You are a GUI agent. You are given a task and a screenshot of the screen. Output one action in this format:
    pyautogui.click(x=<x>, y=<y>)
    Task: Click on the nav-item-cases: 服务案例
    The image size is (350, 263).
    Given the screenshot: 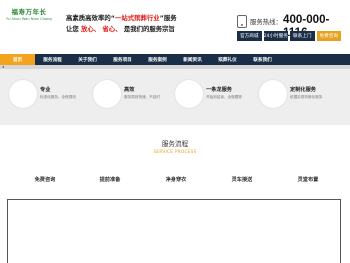 What is the action you would take?
    pyautogui.click(x=157, y=59)
    